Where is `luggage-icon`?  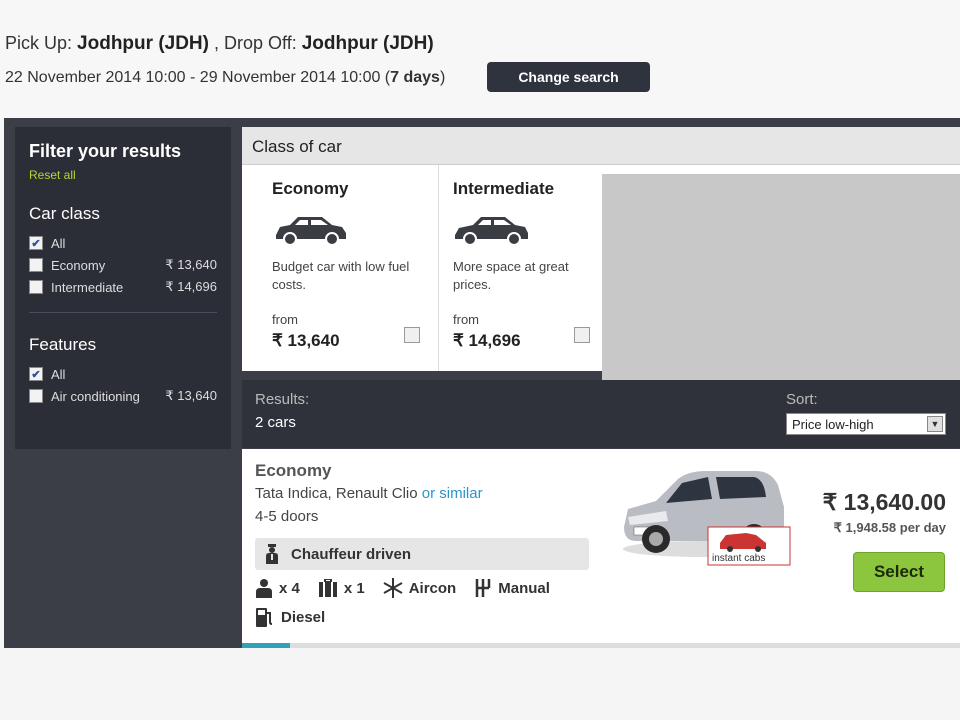 luggage-icon is located at coordinates (327, 588).